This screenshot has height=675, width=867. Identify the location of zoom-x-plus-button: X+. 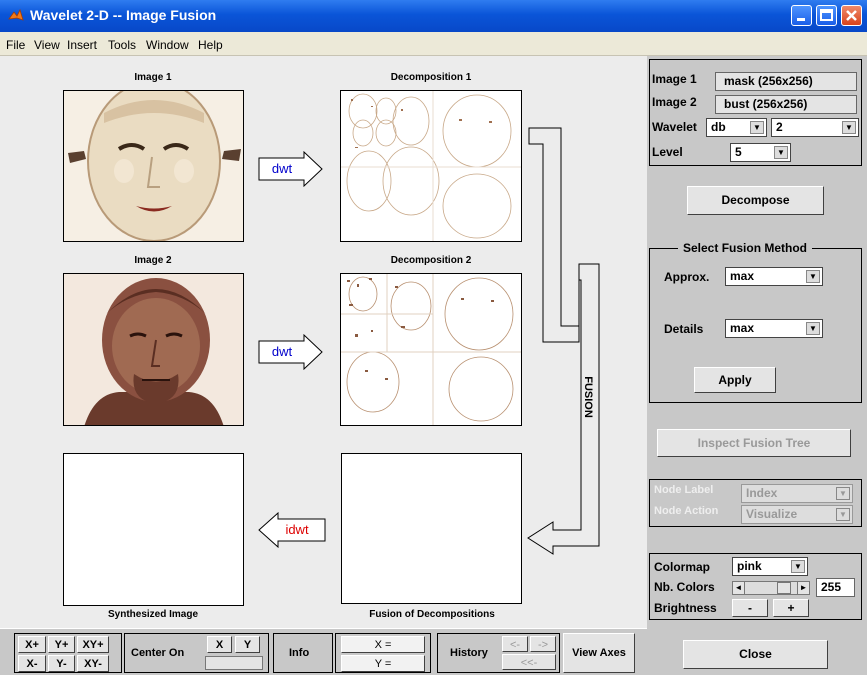
(32, 644).